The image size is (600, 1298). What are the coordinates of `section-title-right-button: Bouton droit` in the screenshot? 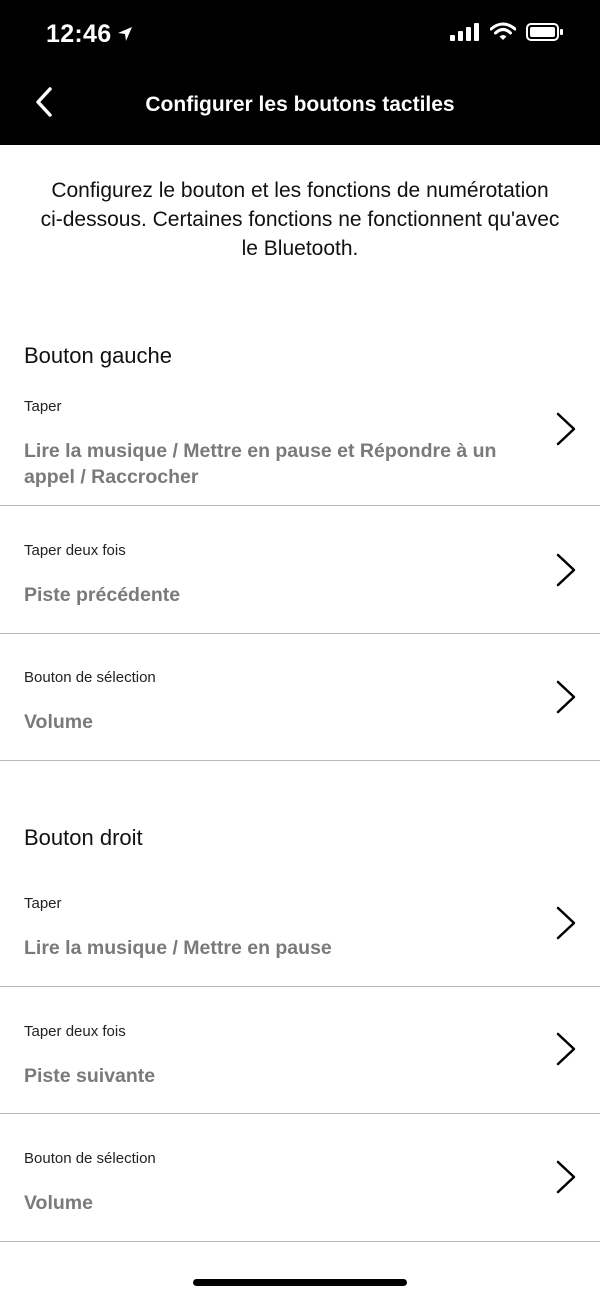 It's located at (83, 837).